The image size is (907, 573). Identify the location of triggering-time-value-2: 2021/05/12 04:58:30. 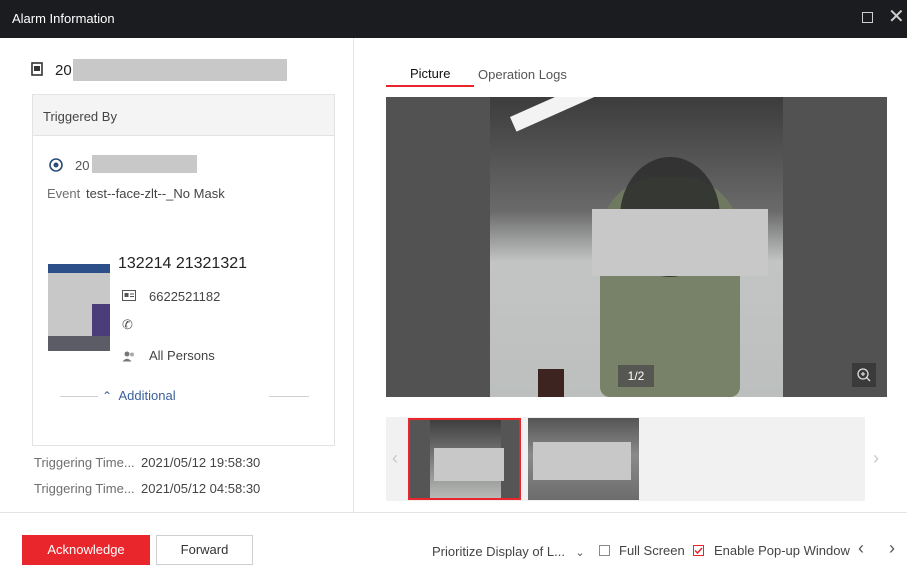
(201, 488).